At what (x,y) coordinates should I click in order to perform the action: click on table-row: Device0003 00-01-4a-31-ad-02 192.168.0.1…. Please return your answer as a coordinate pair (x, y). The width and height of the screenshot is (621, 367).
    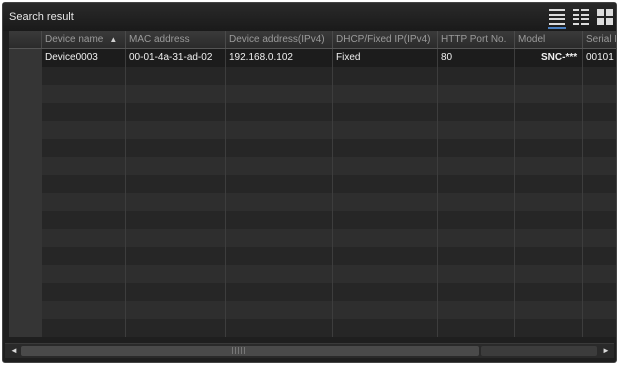
    Looking at the image, I should click on (312, 58).